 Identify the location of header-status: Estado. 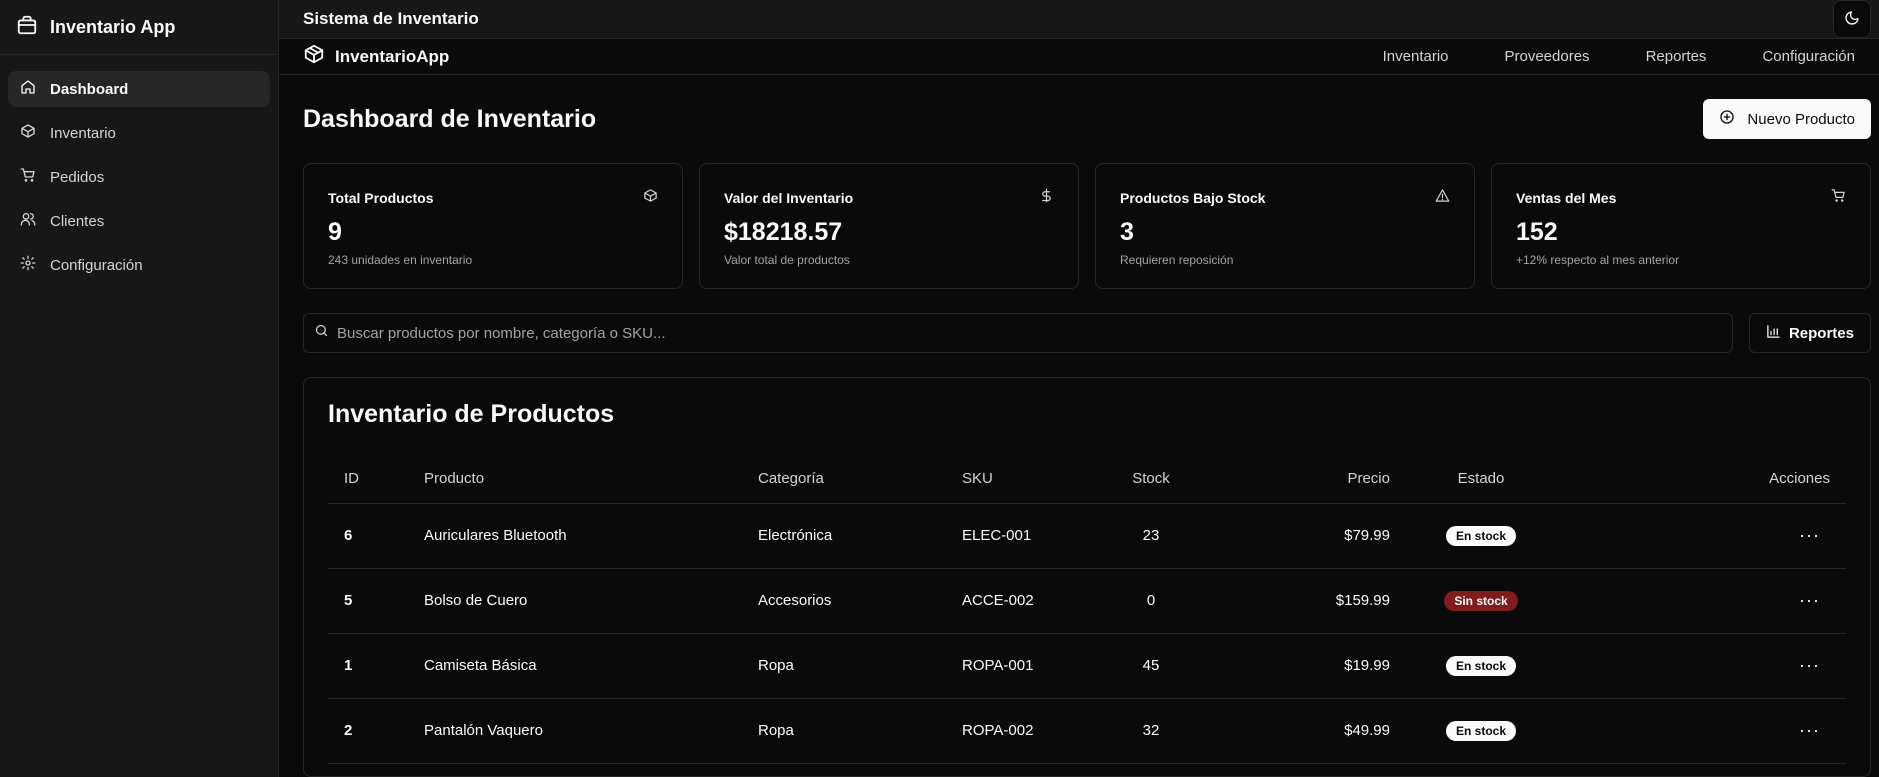
(1481, 479).